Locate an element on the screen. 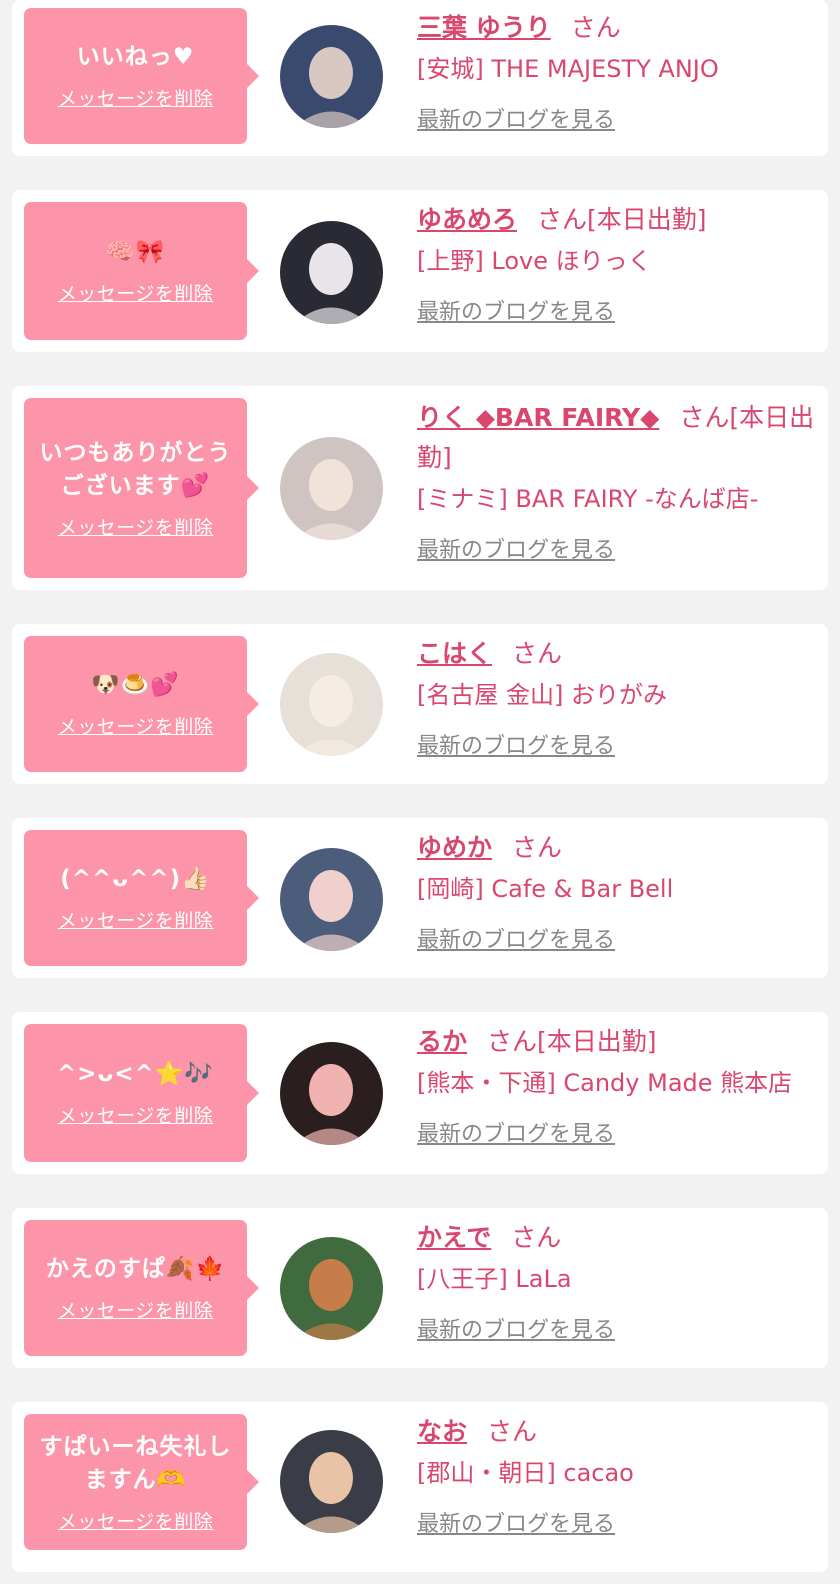 This screenshot has width=840, height=1584. message-bubble: いつもありがとう ございます💕 メッセージを削除 is located at coordinates (141, 488).